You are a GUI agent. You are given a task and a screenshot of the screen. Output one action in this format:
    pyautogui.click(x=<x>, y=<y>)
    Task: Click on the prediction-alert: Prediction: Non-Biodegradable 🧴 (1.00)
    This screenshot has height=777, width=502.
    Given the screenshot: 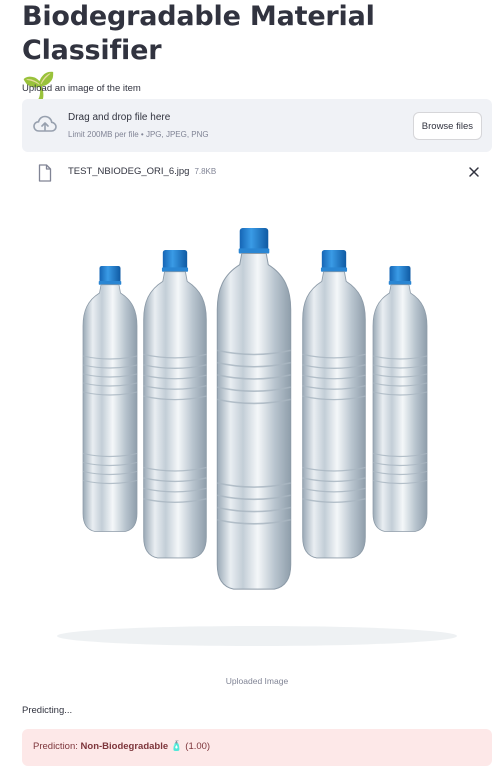 What is the action you would take?
    pyautogui.click(x=257, y=747)
    